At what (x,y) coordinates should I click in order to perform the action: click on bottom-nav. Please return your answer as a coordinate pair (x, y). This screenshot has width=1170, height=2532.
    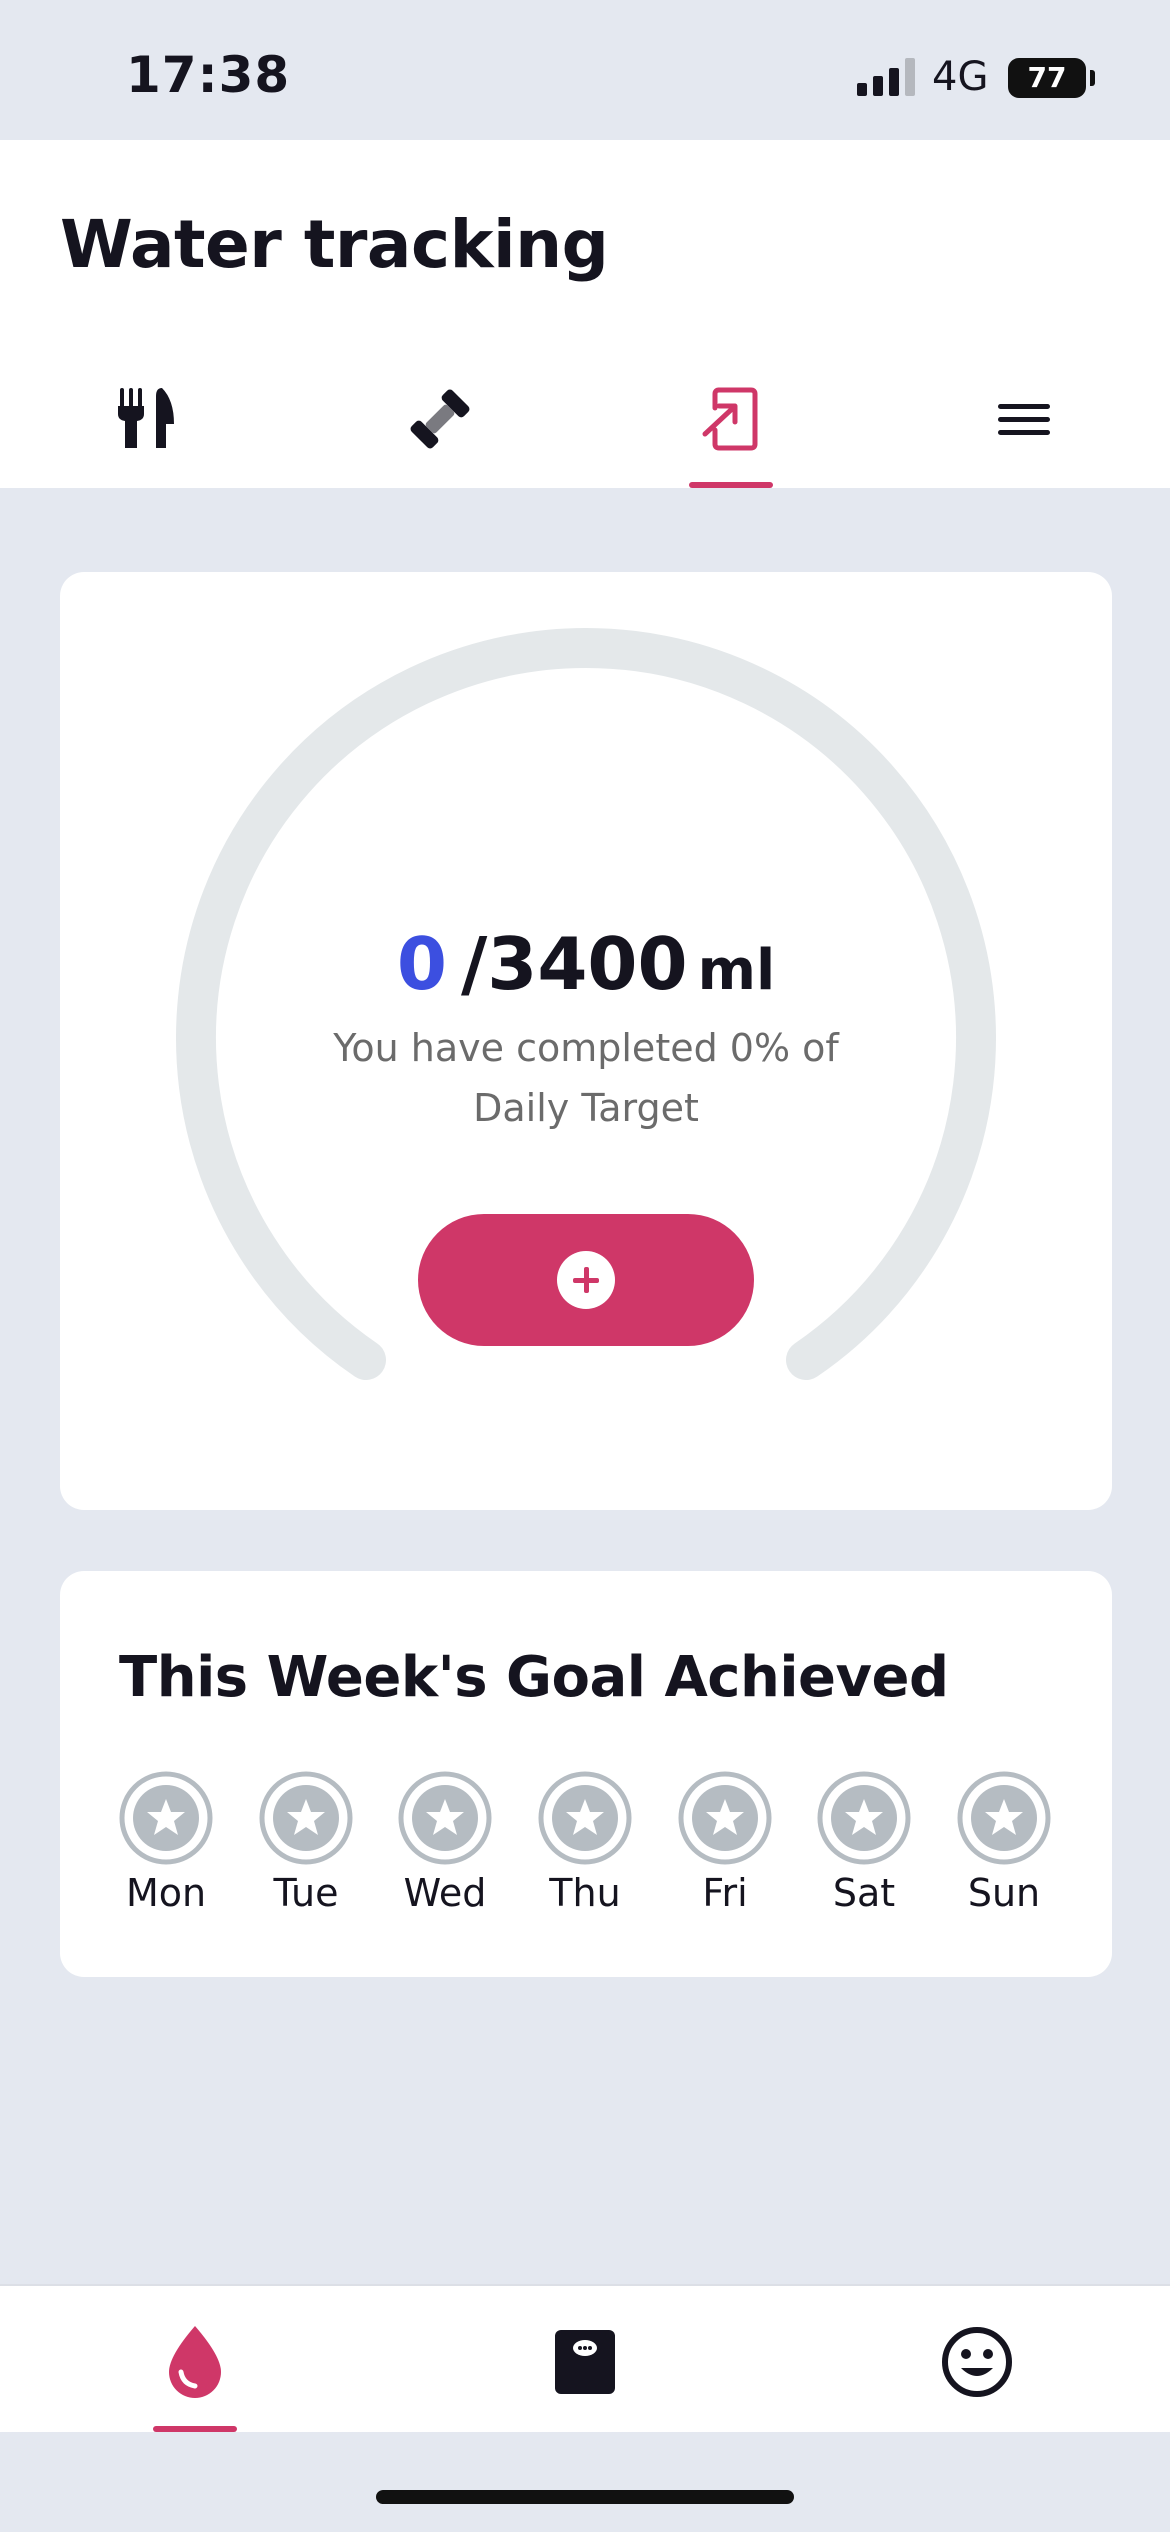
    Looking at the image, I should click on (585, 2358).